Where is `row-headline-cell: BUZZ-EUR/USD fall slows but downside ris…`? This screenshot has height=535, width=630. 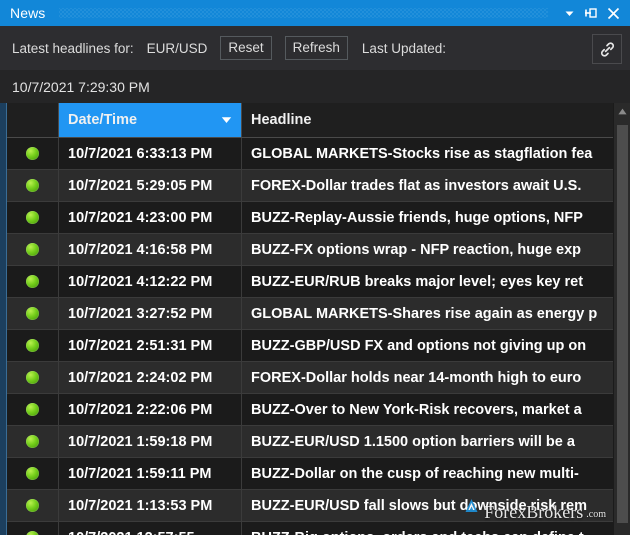 row-headline-cell: BUZZ-EUR/USD fall slows but downside ris… is located at coordinates (419, 505).